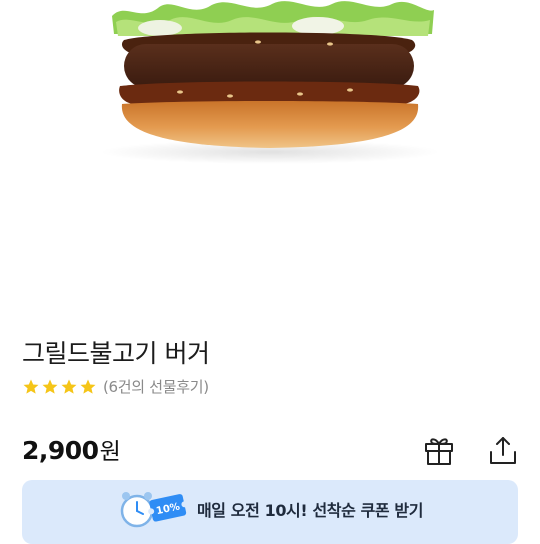 The width and height of the screenshot is (540, 544). What do you see at coordinates (154, 510) in the screenshot?
I see `alarm-clock-coupon-icon: 10%` at bounding box center [154, 510].